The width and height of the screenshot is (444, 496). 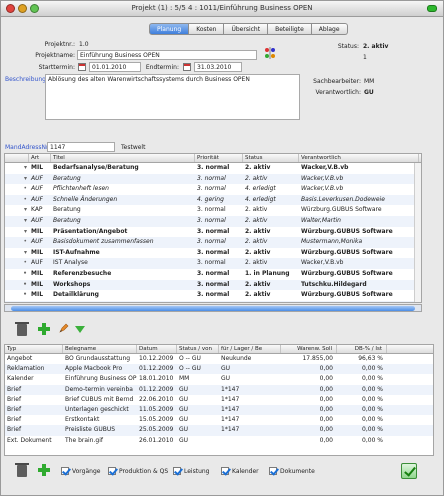 I want to click on tab-uebersicht: Übersicht, so click(x=246, y=29).